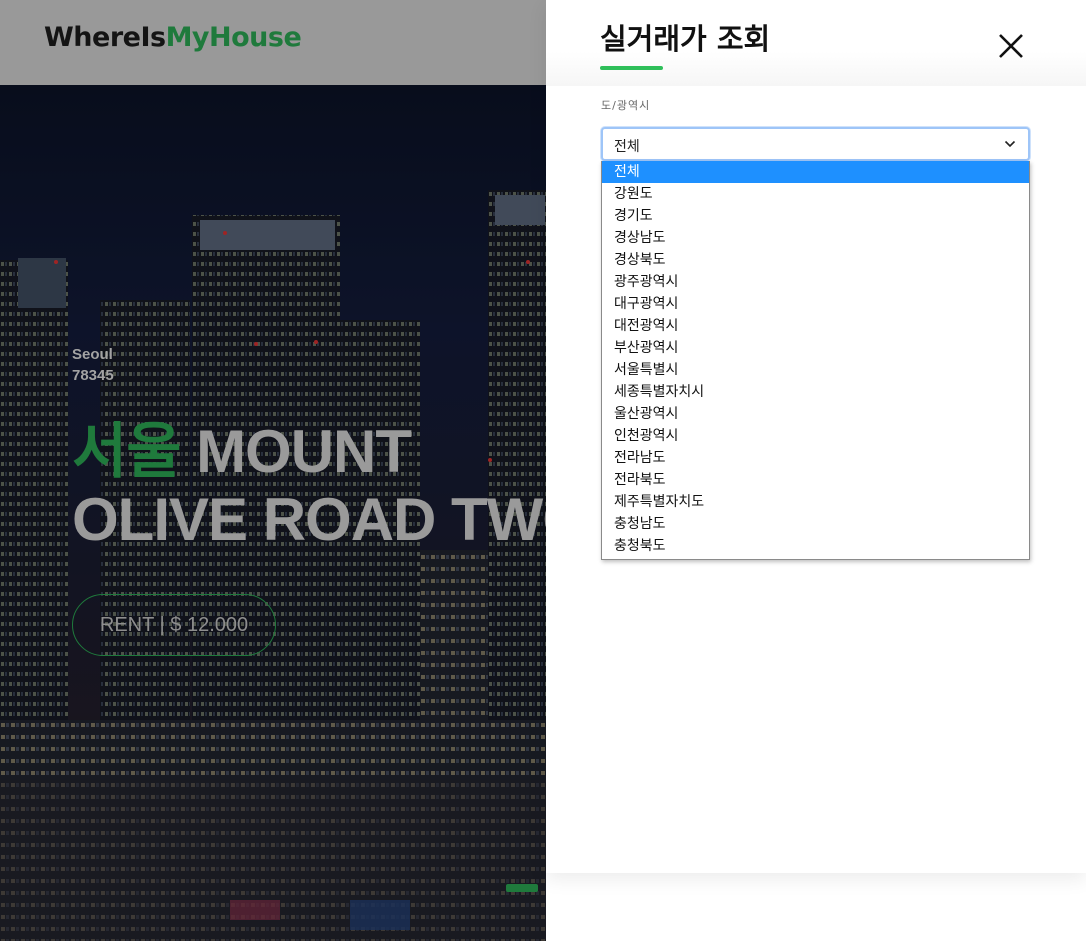  I want to click on region-option: 경기도, so click(815, 216).